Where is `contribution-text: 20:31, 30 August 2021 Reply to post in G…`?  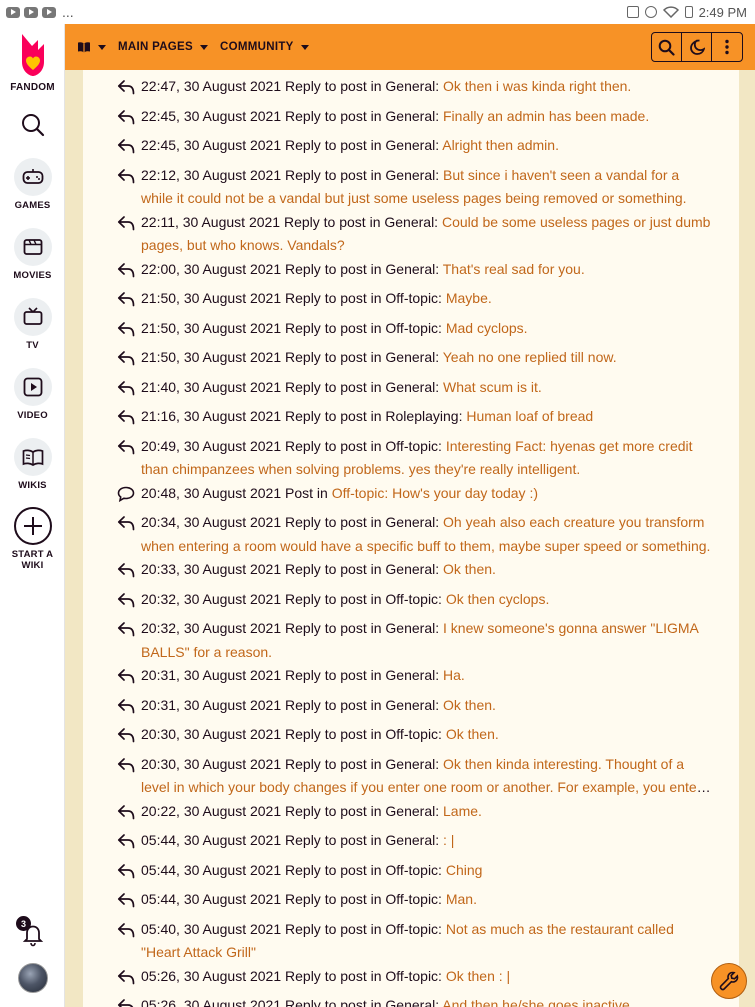 contribution-text: 20:31, 30 August 2021 Reply to post in G… is located at coordinates (426, 706).